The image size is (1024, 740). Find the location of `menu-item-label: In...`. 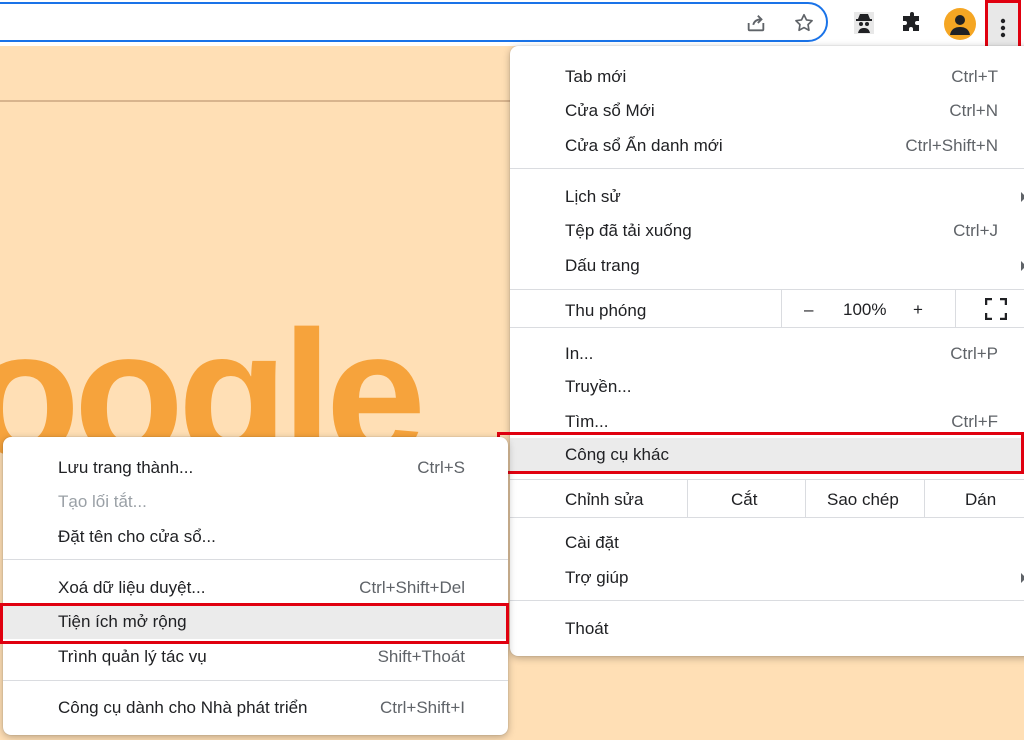

menu-item-label: In... is located at coordinates (579, 353).